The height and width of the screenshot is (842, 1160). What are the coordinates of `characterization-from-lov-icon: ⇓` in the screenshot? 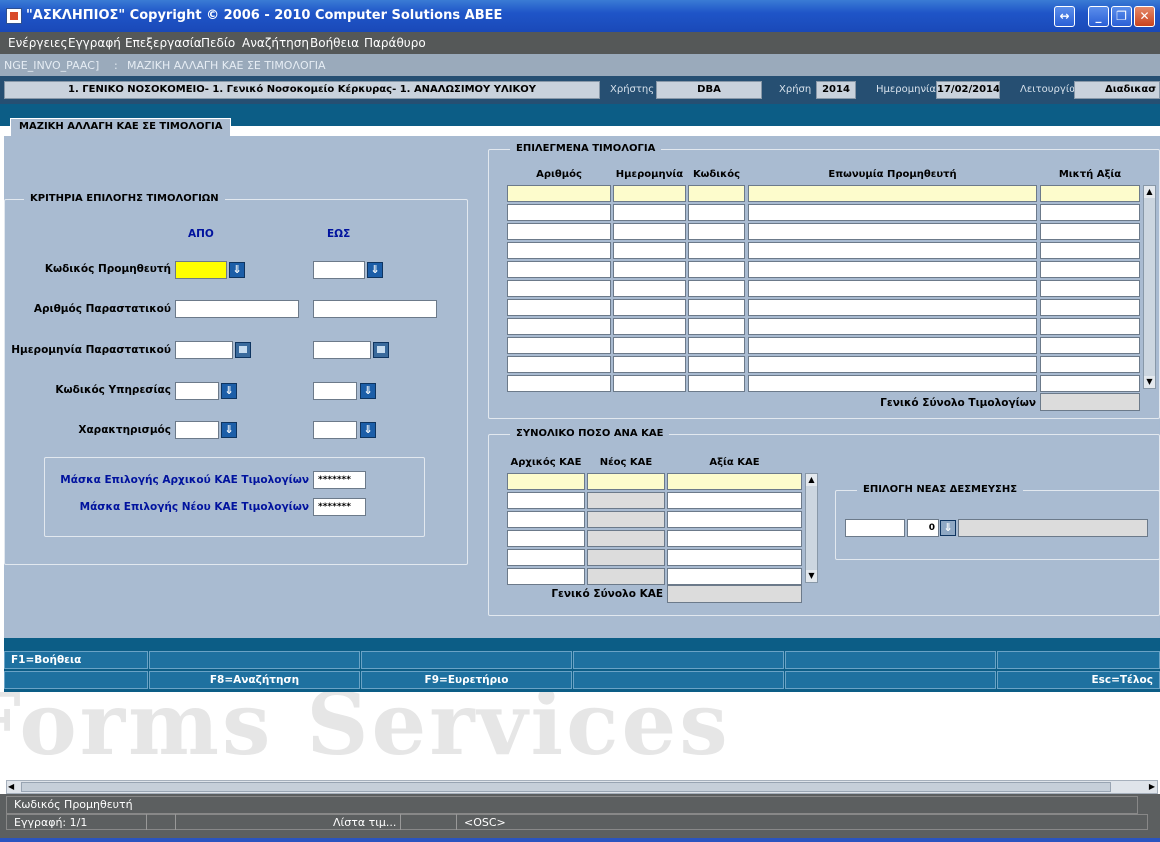 It's located at (229, 430).